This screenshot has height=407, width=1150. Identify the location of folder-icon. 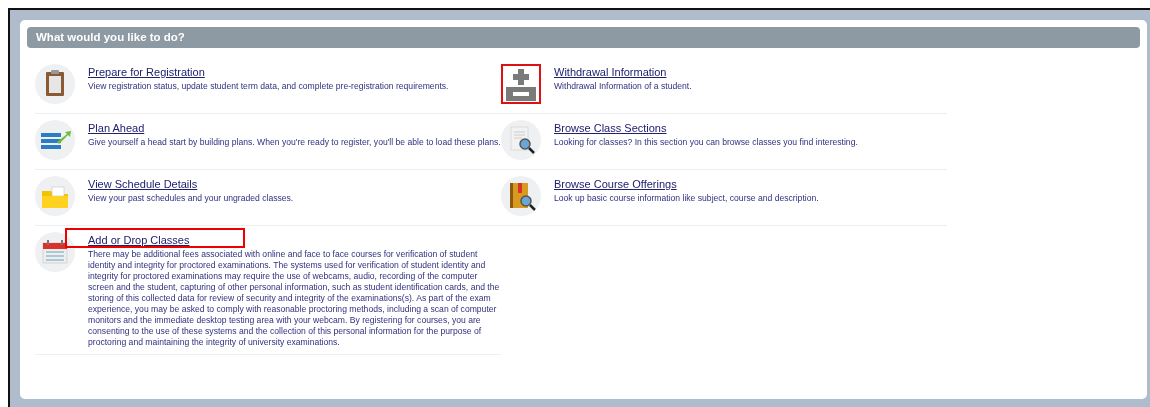
(55, 196).